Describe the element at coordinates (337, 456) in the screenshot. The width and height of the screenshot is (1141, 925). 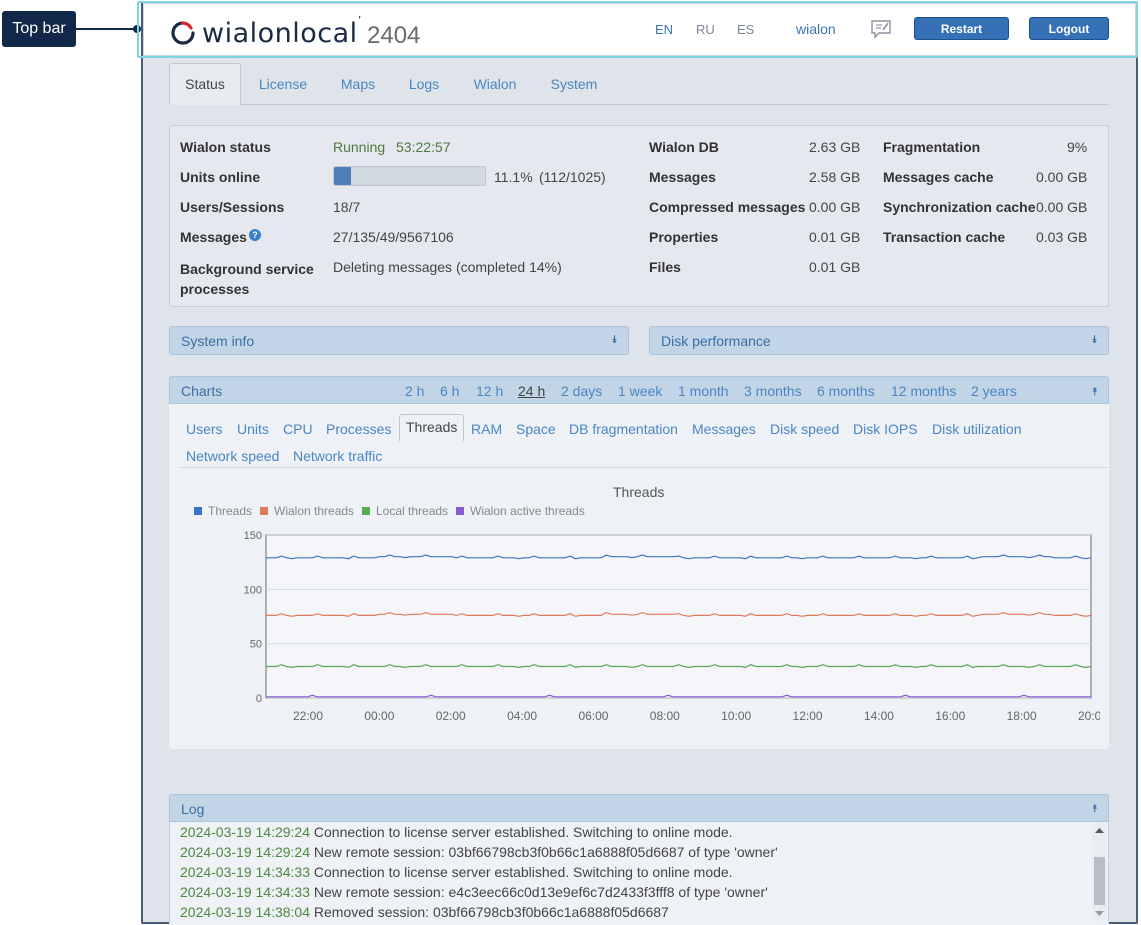
I see `chart-tab-network-traffic: Network traffic` at that location.